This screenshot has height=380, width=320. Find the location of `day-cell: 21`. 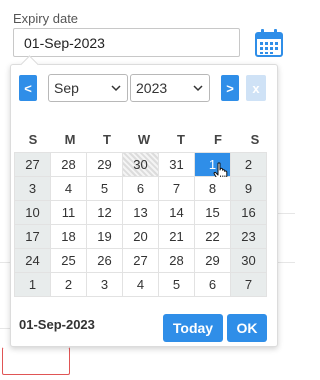

day-cell: 21 is located at coordinates (177, 237).